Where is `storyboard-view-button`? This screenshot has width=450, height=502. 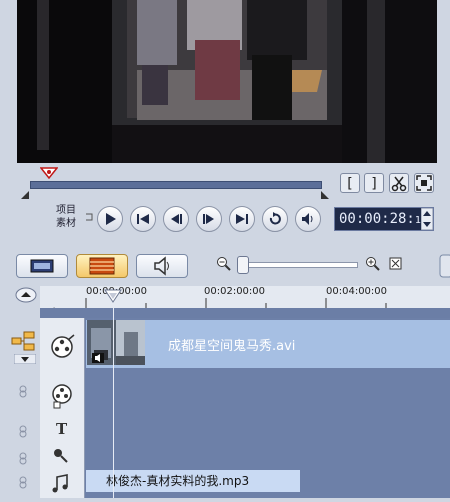 storyboard-view-button is located at coordinates (42, 266).